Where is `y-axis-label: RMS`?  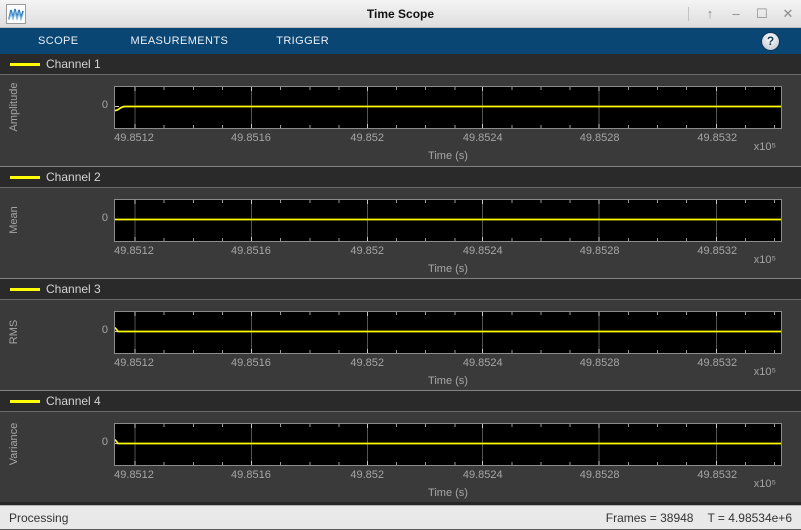
y-axis-label: RMS is located at coordinates (14, 332).